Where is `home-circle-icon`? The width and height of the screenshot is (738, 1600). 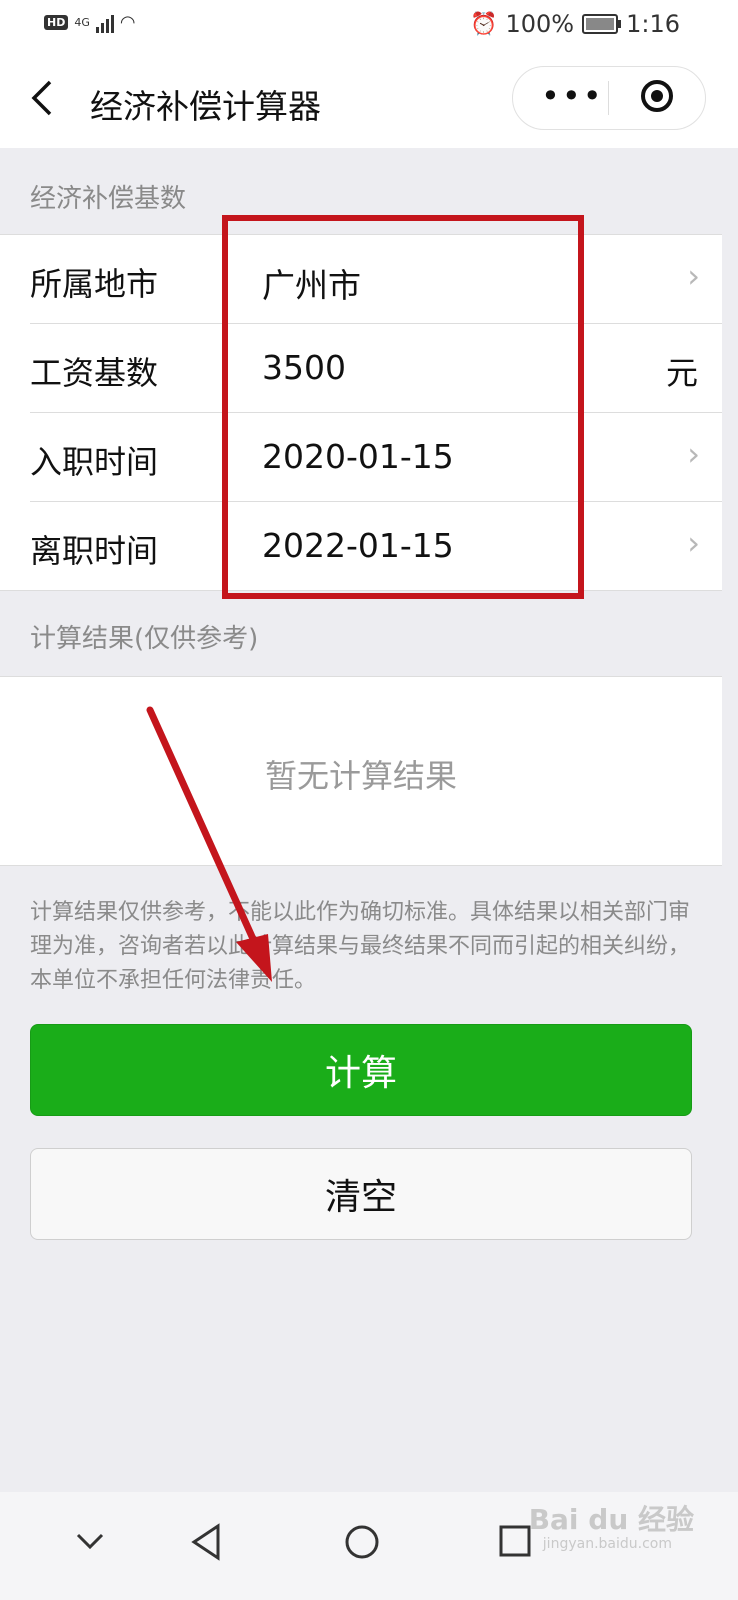
home-circle-icon is located at coordinates (362, 1542).